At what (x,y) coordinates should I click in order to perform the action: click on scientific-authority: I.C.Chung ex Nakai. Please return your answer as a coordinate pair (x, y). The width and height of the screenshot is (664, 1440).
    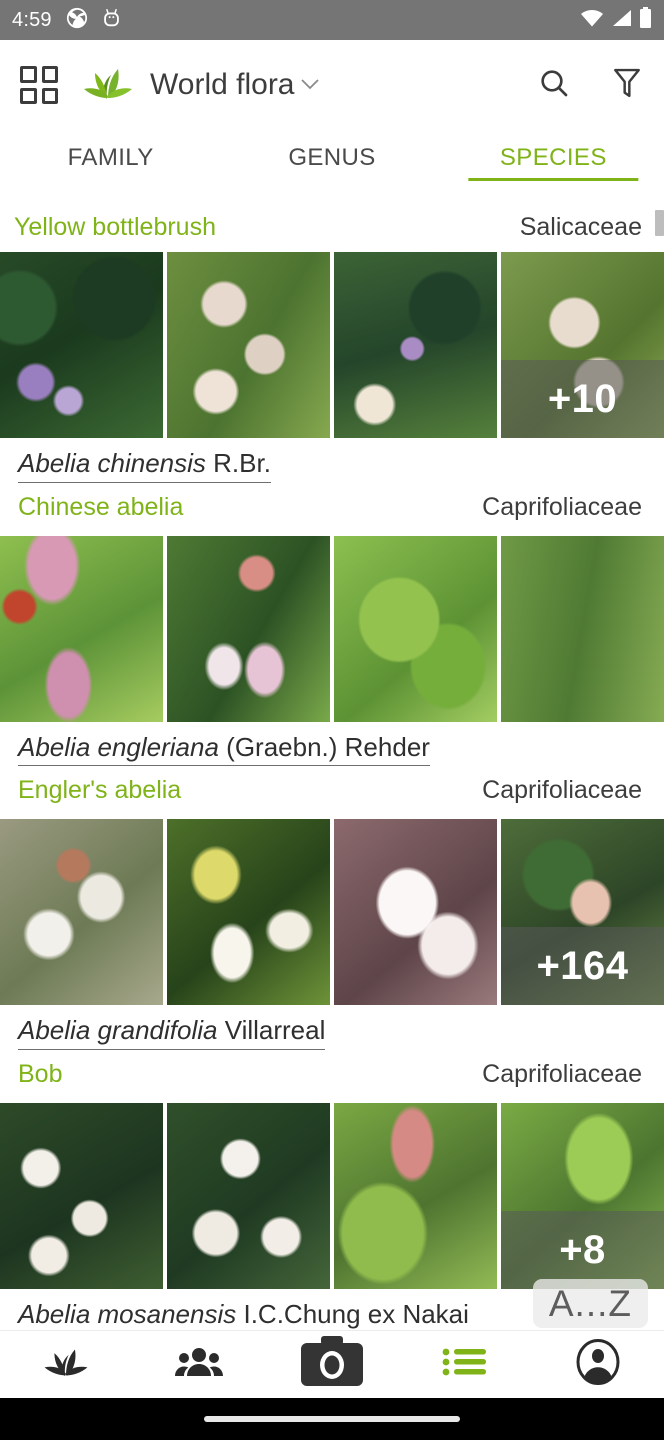
    Looking at the image, I should click on (356, 1314).